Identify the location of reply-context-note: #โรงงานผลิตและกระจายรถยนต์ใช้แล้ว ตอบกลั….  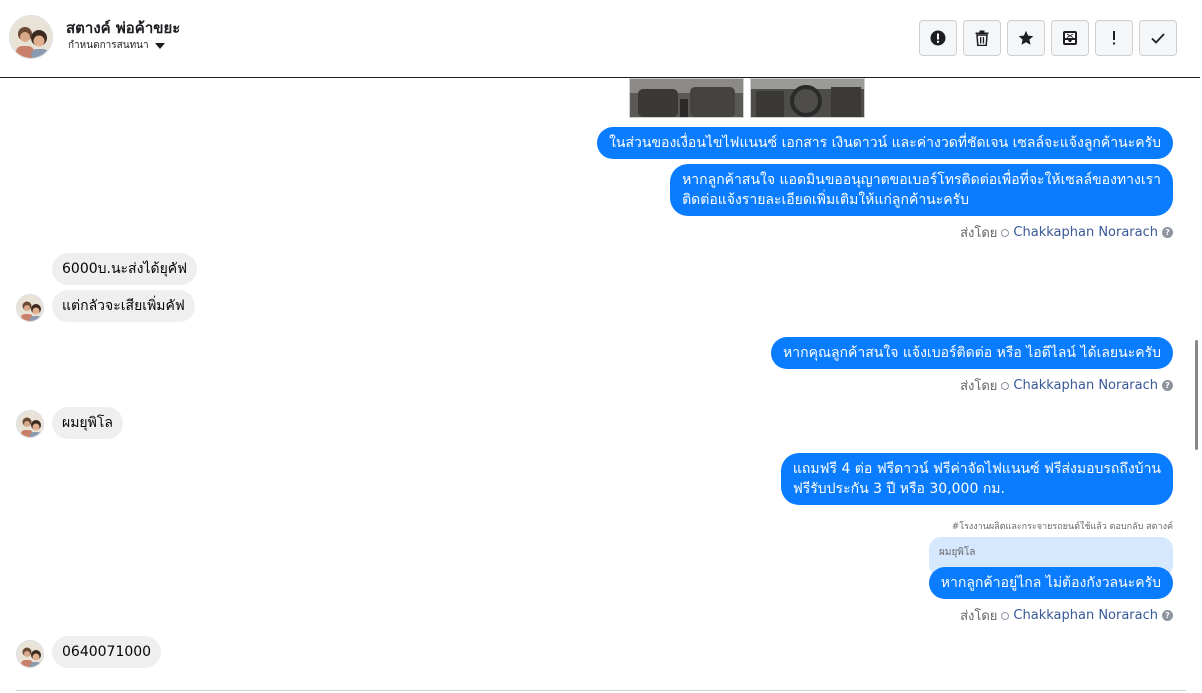
(1062, 527).